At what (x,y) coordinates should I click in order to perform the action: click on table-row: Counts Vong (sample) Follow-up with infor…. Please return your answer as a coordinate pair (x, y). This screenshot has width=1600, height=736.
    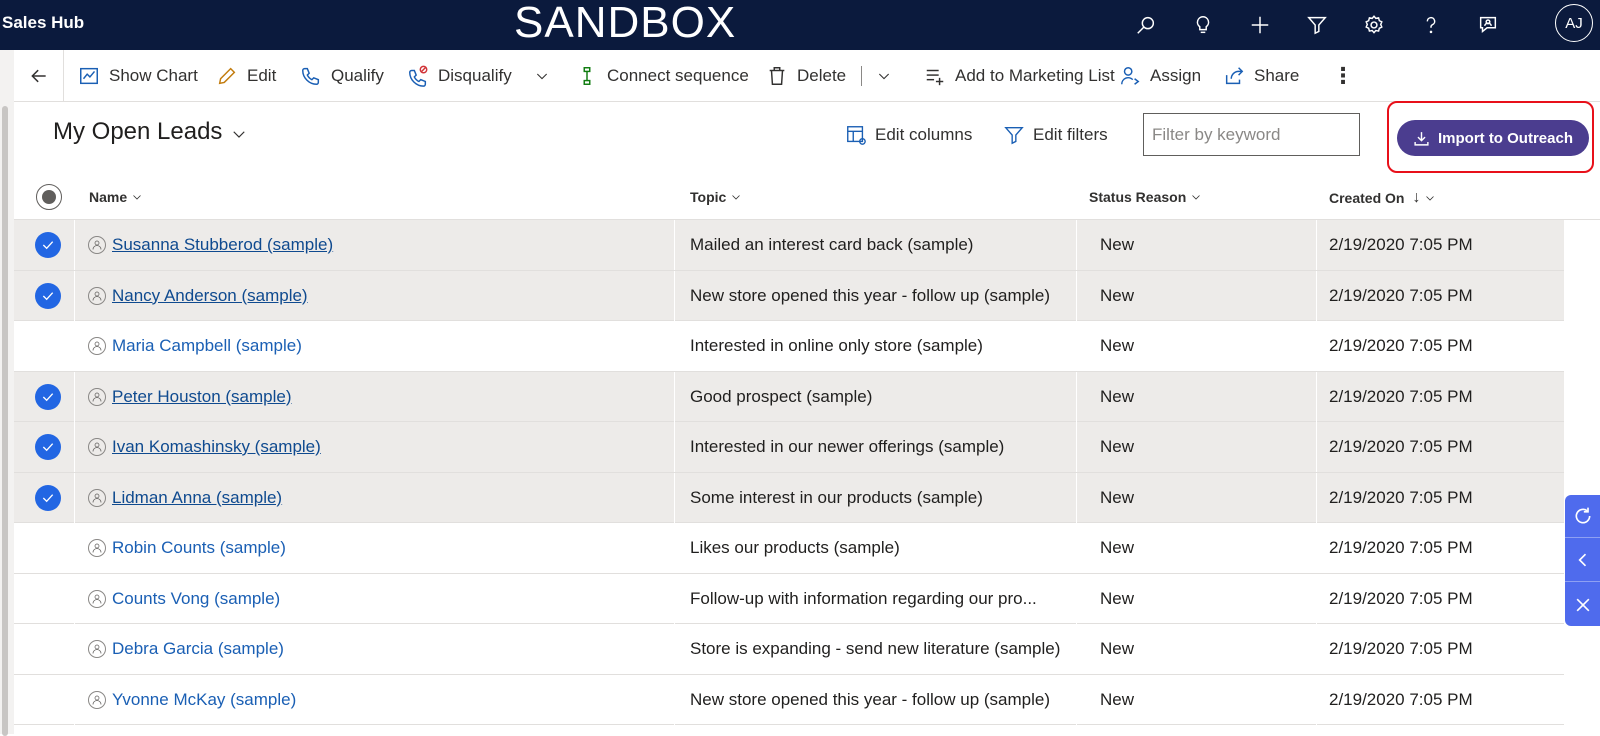
    Looking at the image, I should click on (789, 598).